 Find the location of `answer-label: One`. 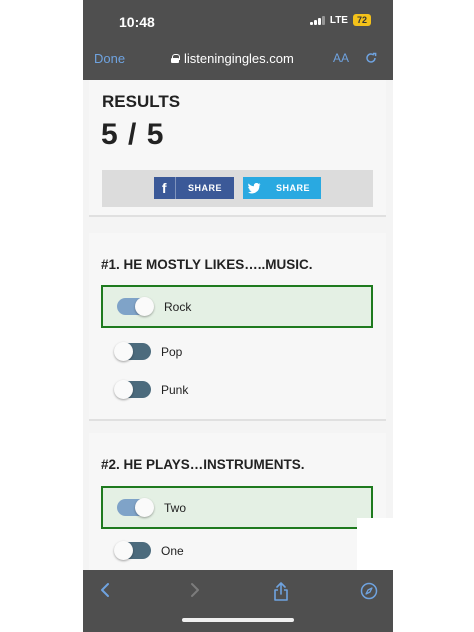

answer-label: One is located at coordinates (172, 550).